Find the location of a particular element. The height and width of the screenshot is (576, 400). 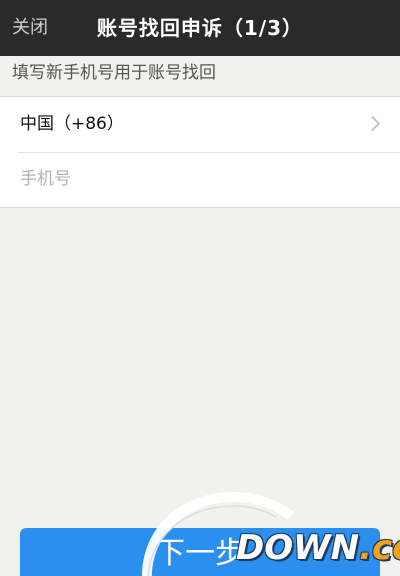

phone-number-input is located at coordinates (200, 179).